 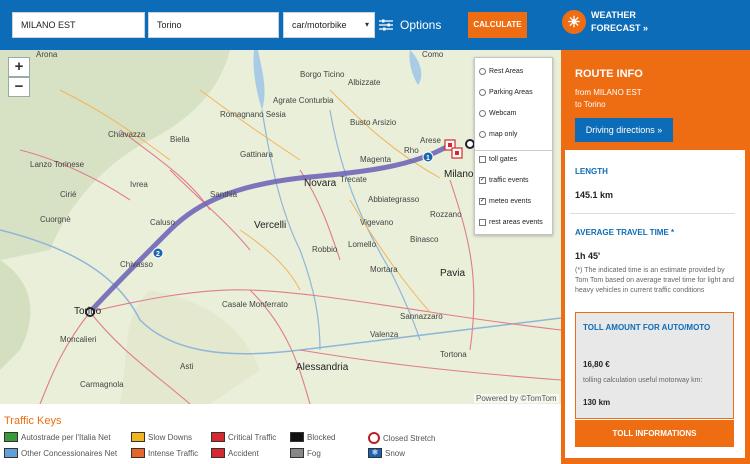 I want to click on city-label: Cuorgnè, so click(x=55, y=219).